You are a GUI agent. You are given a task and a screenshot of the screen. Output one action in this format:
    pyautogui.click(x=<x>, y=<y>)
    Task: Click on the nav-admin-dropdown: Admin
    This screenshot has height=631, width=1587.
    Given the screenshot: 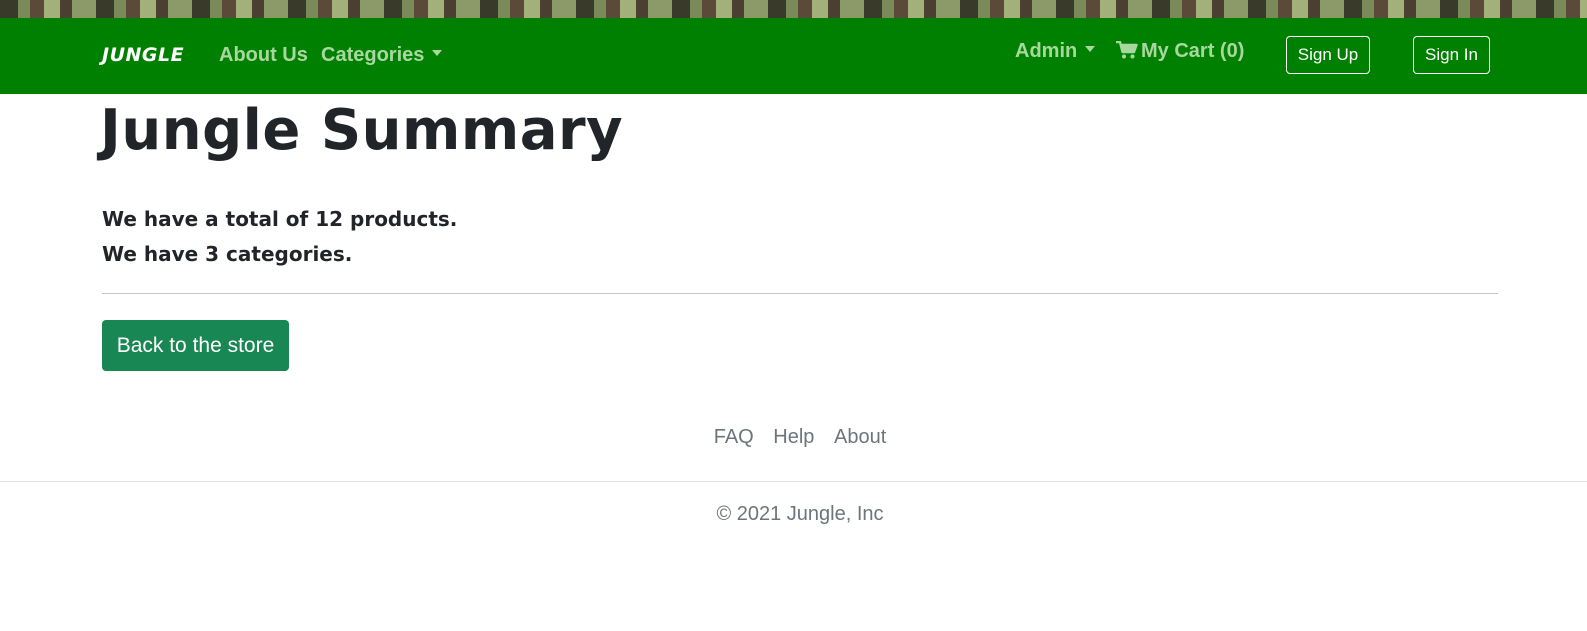 What is the action you would take?
    pyautogui.click(x=1055, y=51)
    